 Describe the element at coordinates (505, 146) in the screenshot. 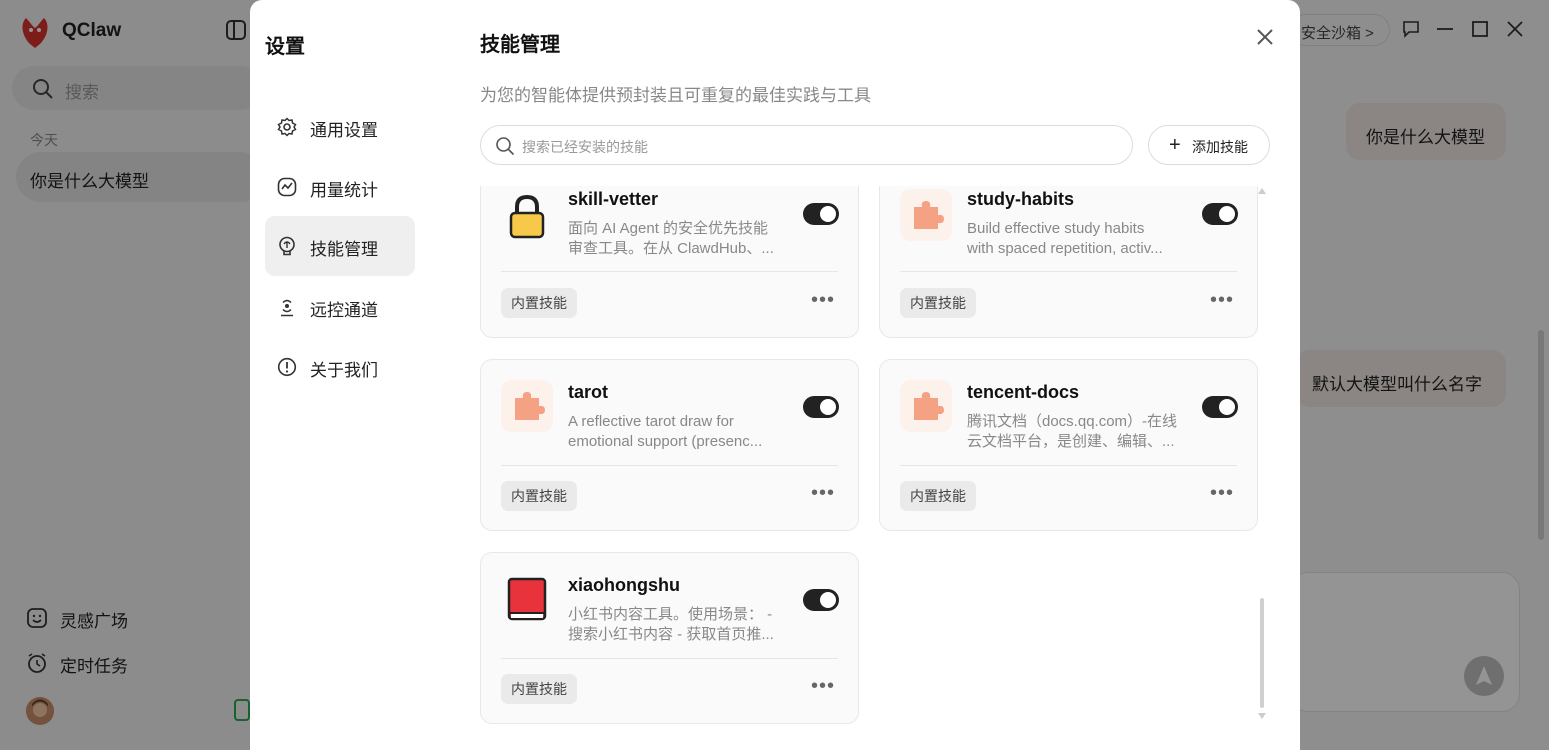

I see `search-icon` at that location.